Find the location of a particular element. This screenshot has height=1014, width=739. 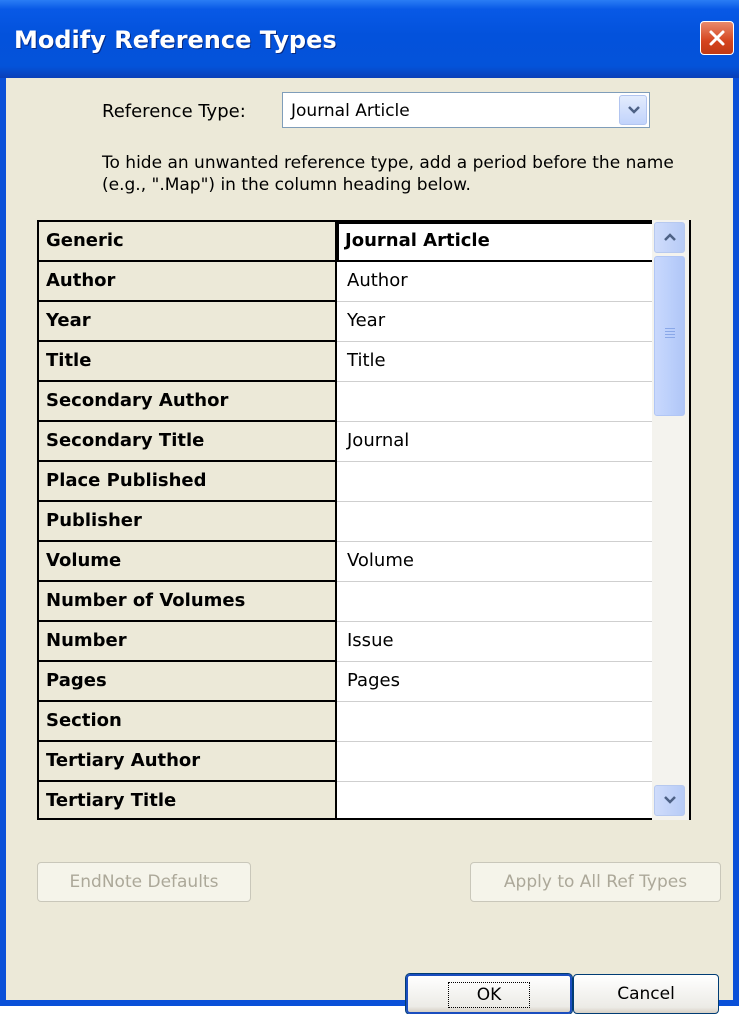

field-row: Number Issue is located at coordinates (364, 642).